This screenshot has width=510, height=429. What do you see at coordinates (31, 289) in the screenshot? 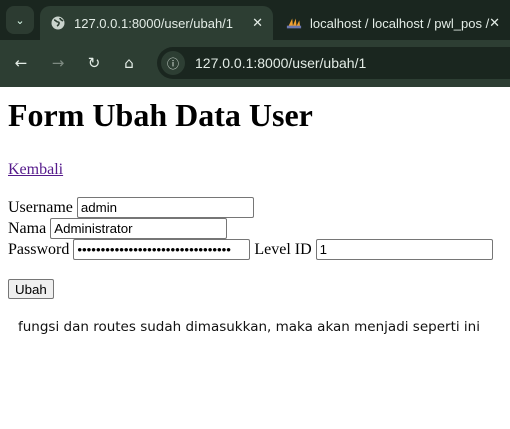
I see `ubah-button: Ubah` at bounding box center [31, 289].